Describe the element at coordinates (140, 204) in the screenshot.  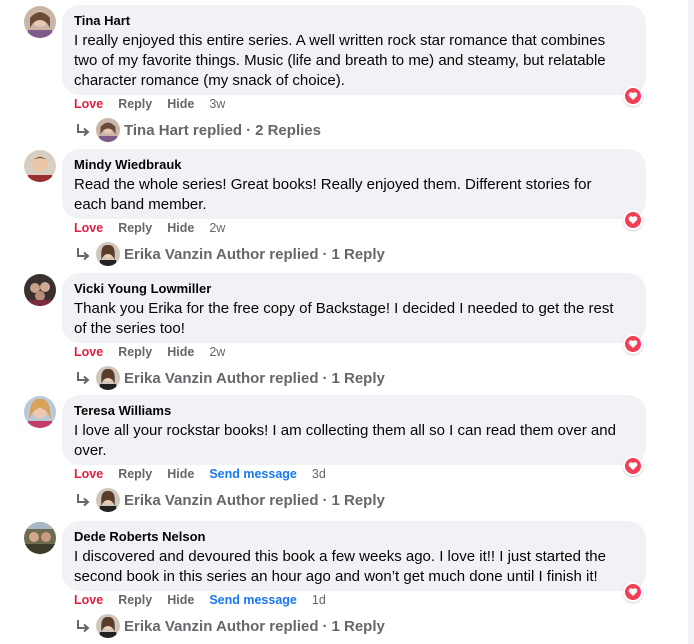
I see `comment-text-line: each band member.` at that location.